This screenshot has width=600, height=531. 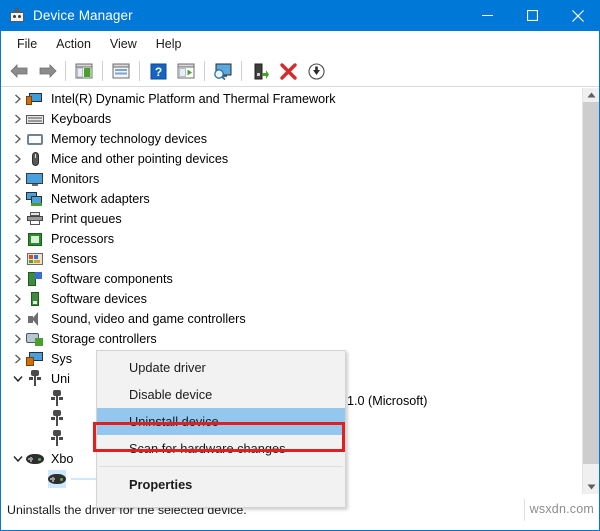 I want to click on action-pane-button, so click(x=186, y=71).